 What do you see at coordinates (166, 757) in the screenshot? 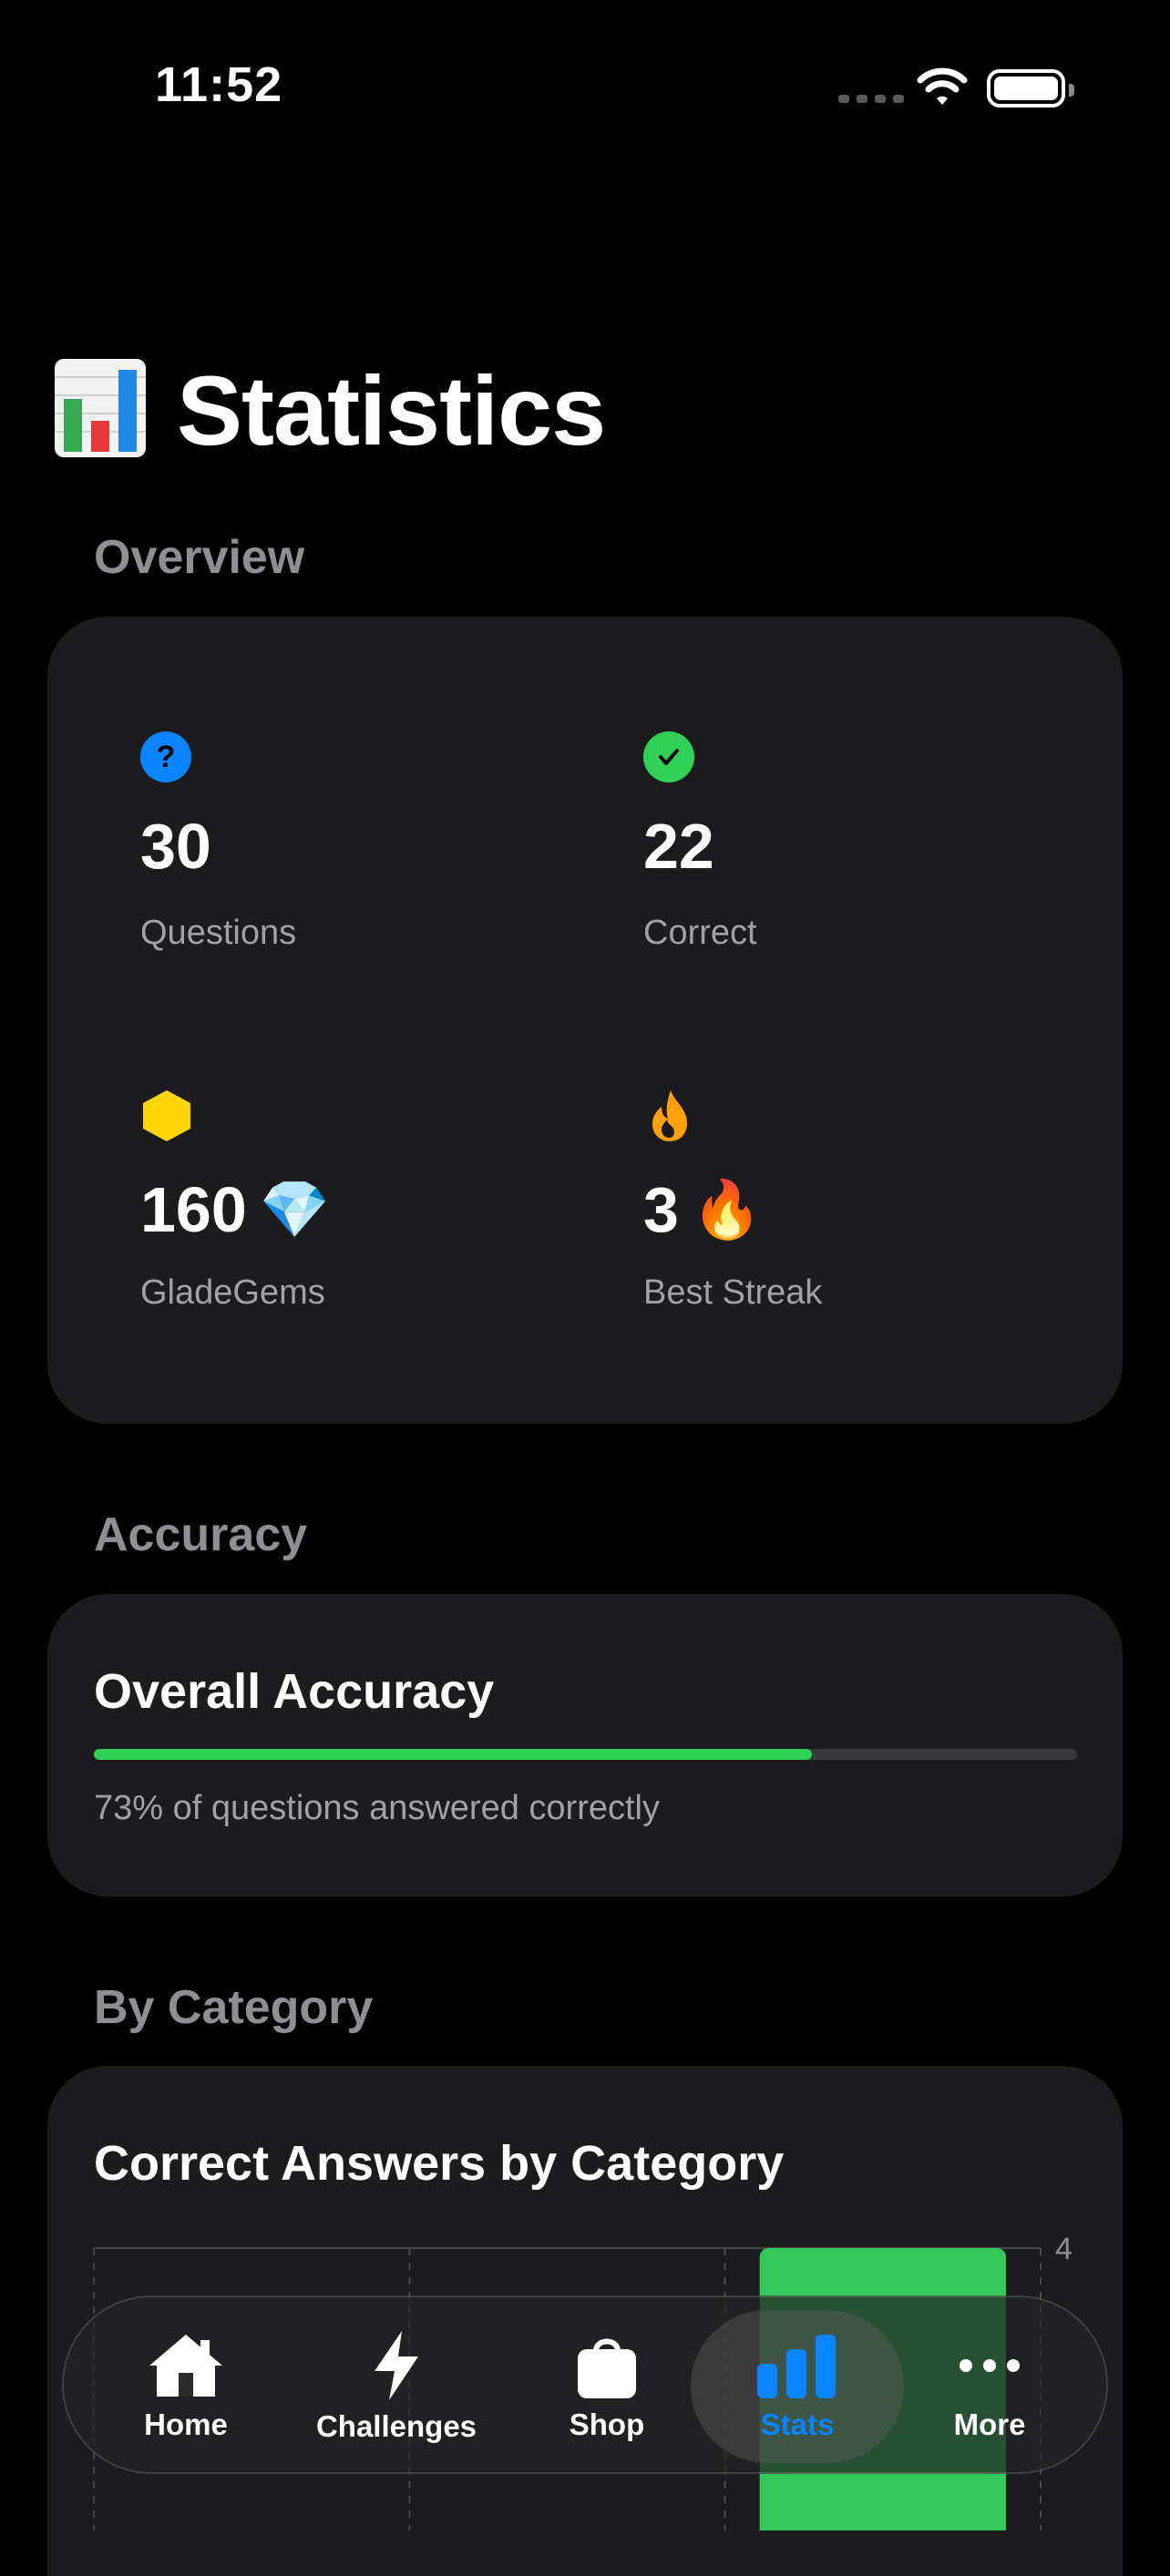
I see `question-circle-icon: ?` at bounding box center [166, 757].